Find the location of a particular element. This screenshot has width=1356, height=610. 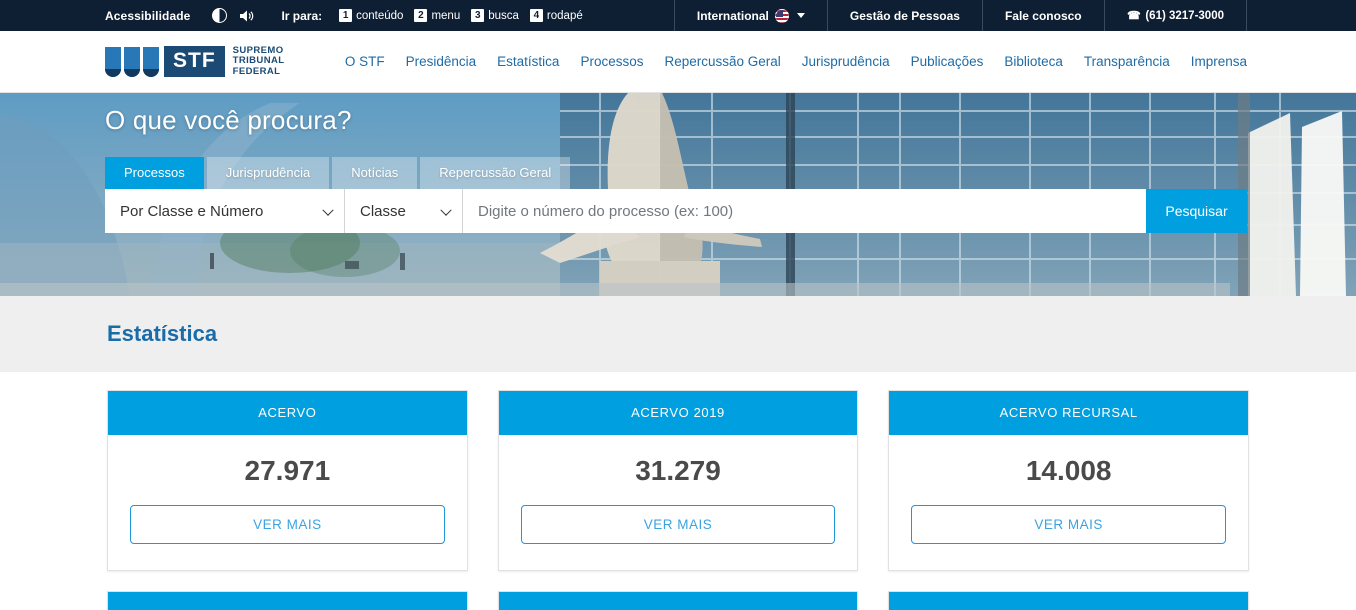

nav-item-transparencia: Transparência is located at coordinates (1127, 61).